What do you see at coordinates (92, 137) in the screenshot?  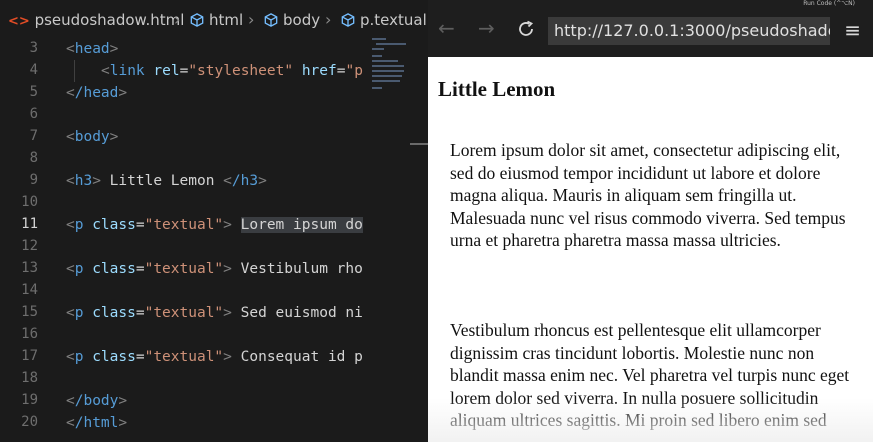 I see `code-line-7: <body>` at bounding box center [92, 137].